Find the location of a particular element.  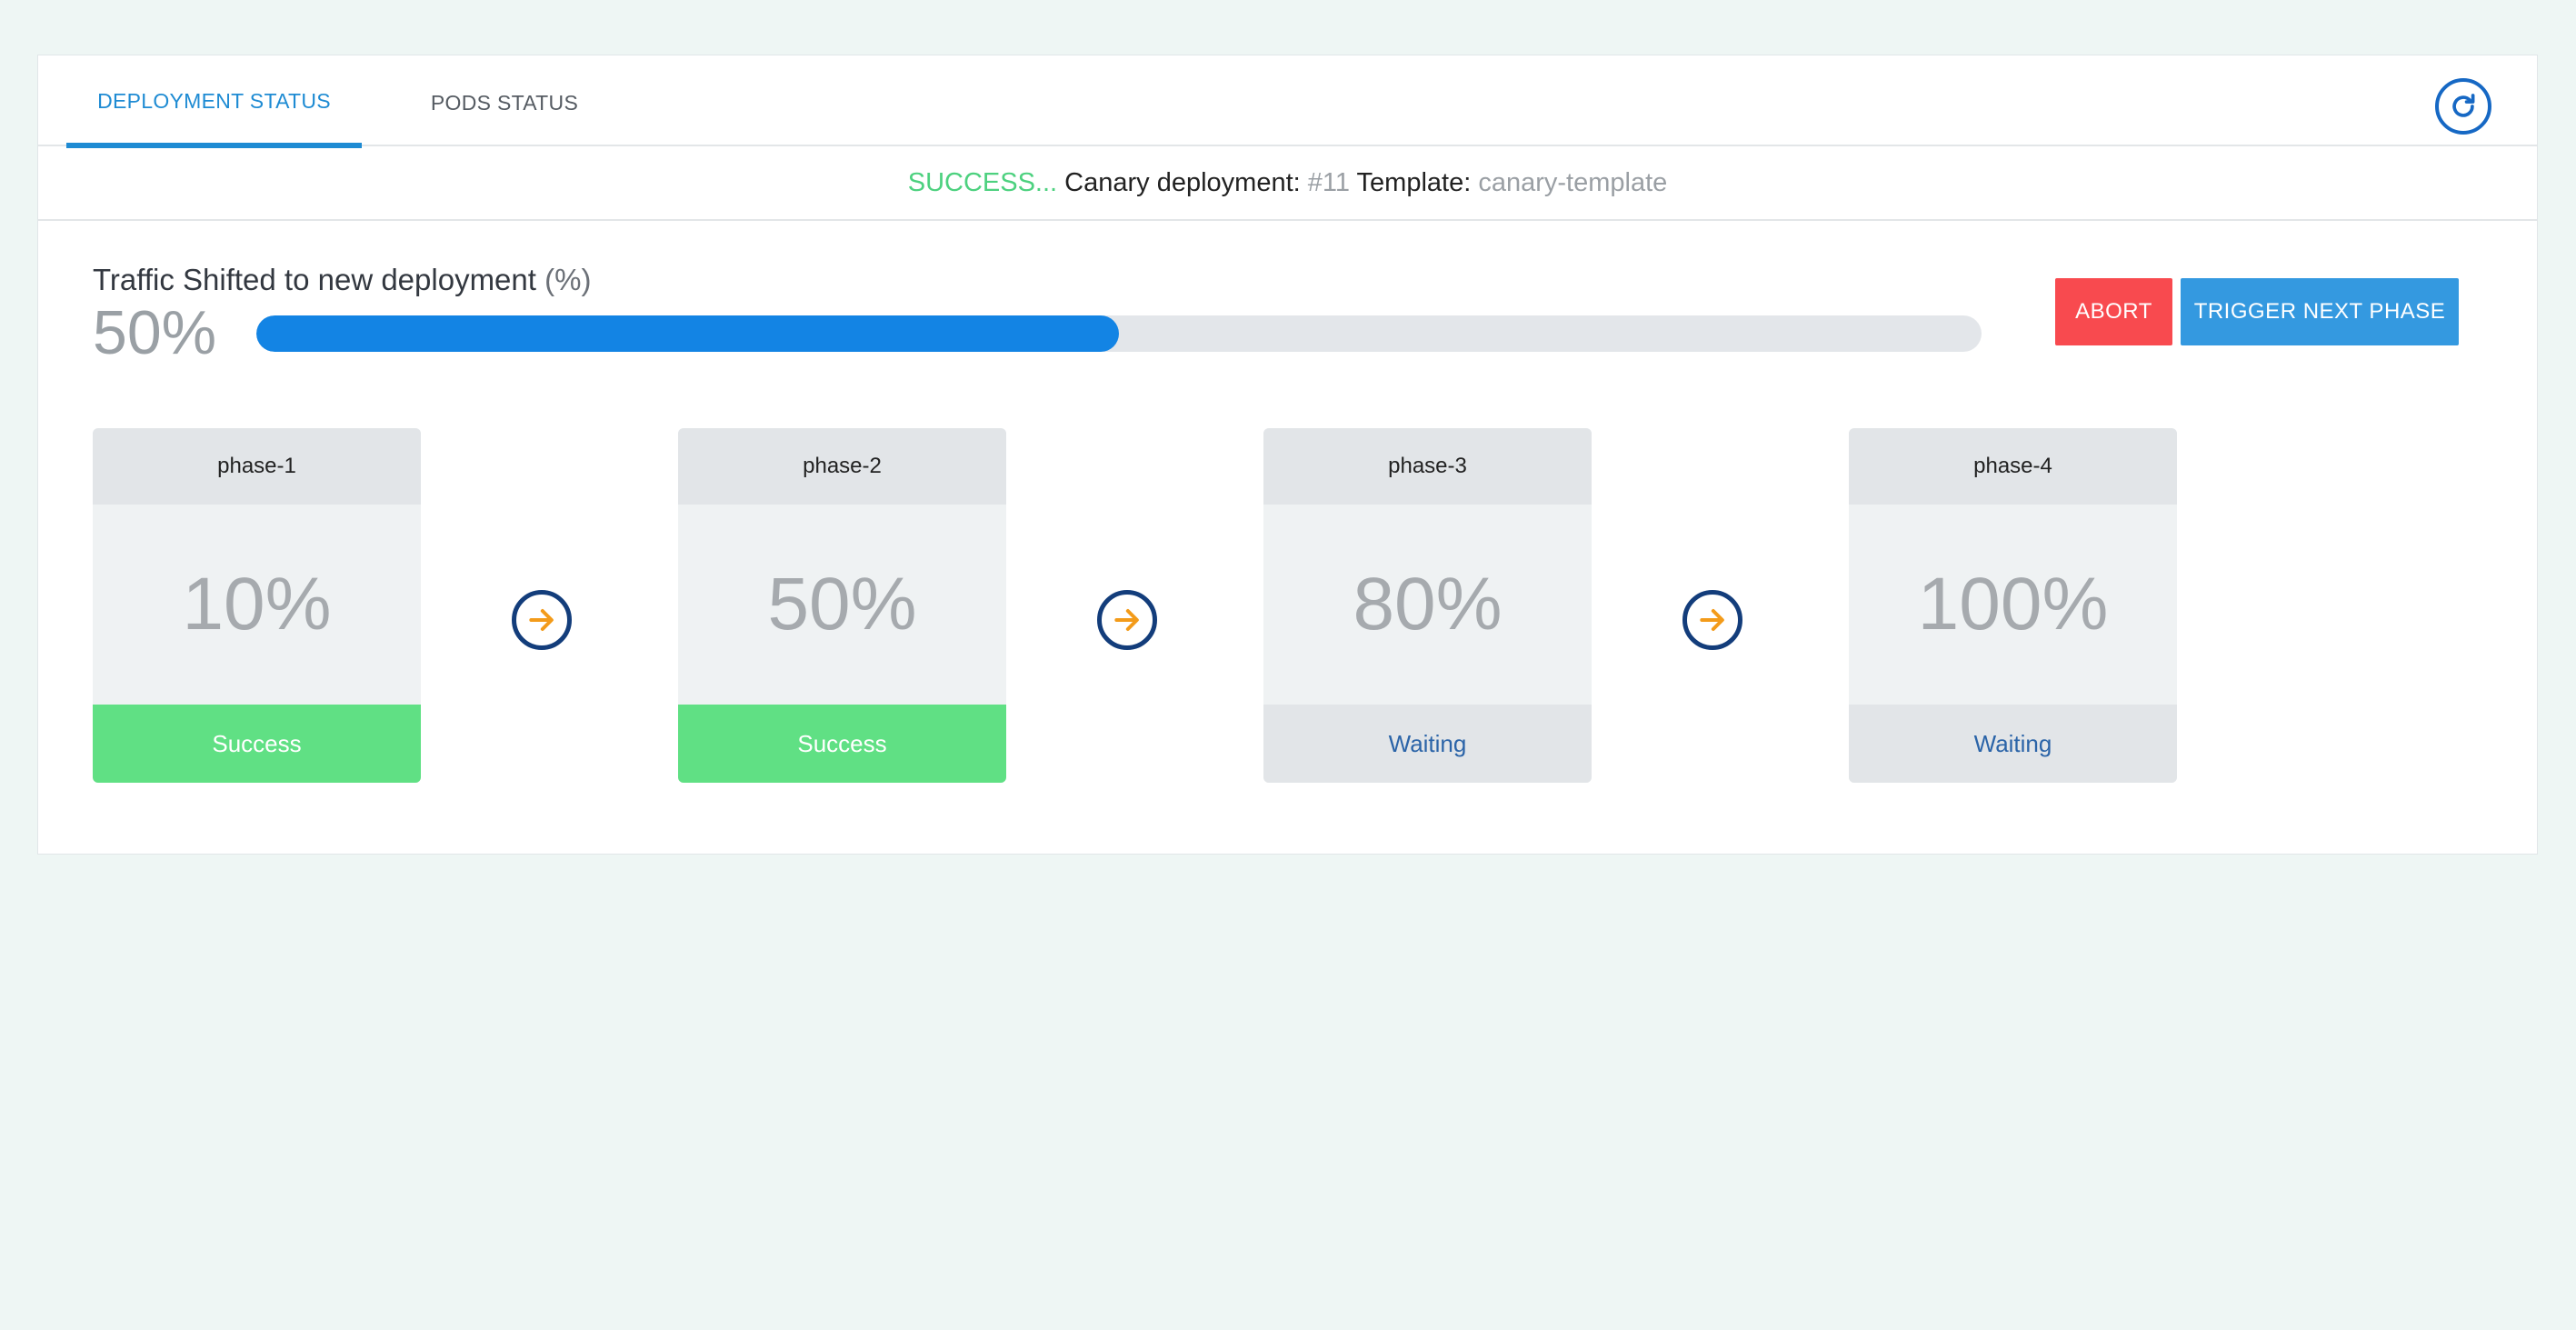

phase-card: phase-1 10% Success is located at coordinates (257, 605).